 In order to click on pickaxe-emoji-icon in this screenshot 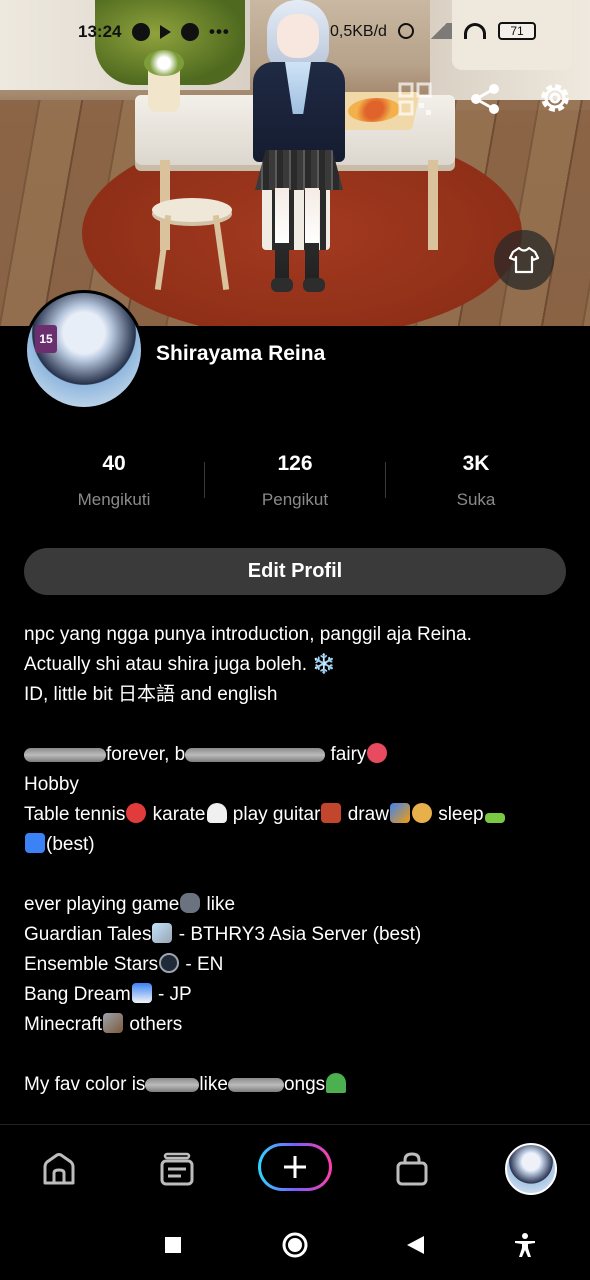, I will do `click(113, 1023)`.